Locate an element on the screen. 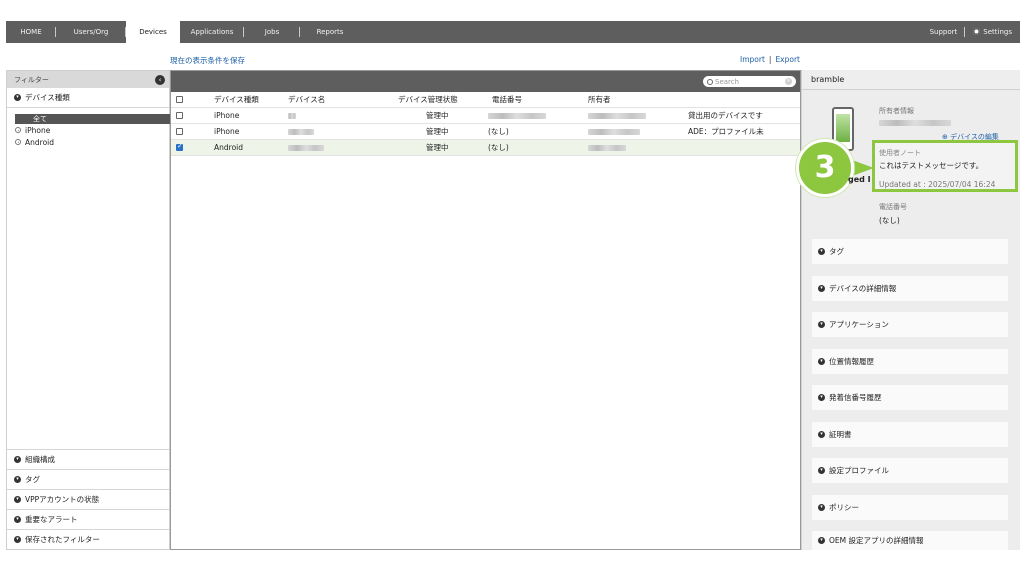 The width and height of the screenshot is (1024, 576). filter-section-label: デバイス種類 is located at coordinates (47, 97).